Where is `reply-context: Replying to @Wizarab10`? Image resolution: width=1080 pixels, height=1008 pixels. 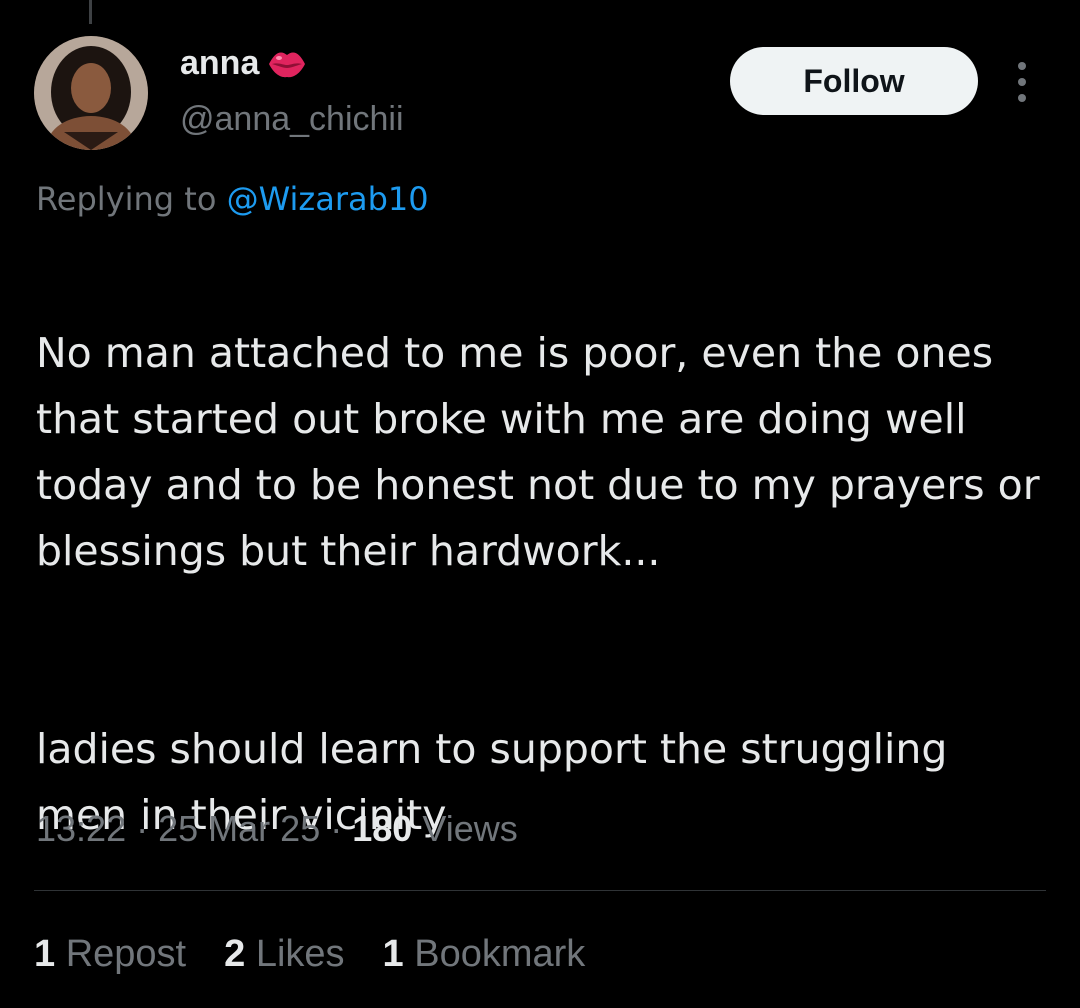 reply-context: Replying to @Wizarab10 is located at coordinates (232, 199).